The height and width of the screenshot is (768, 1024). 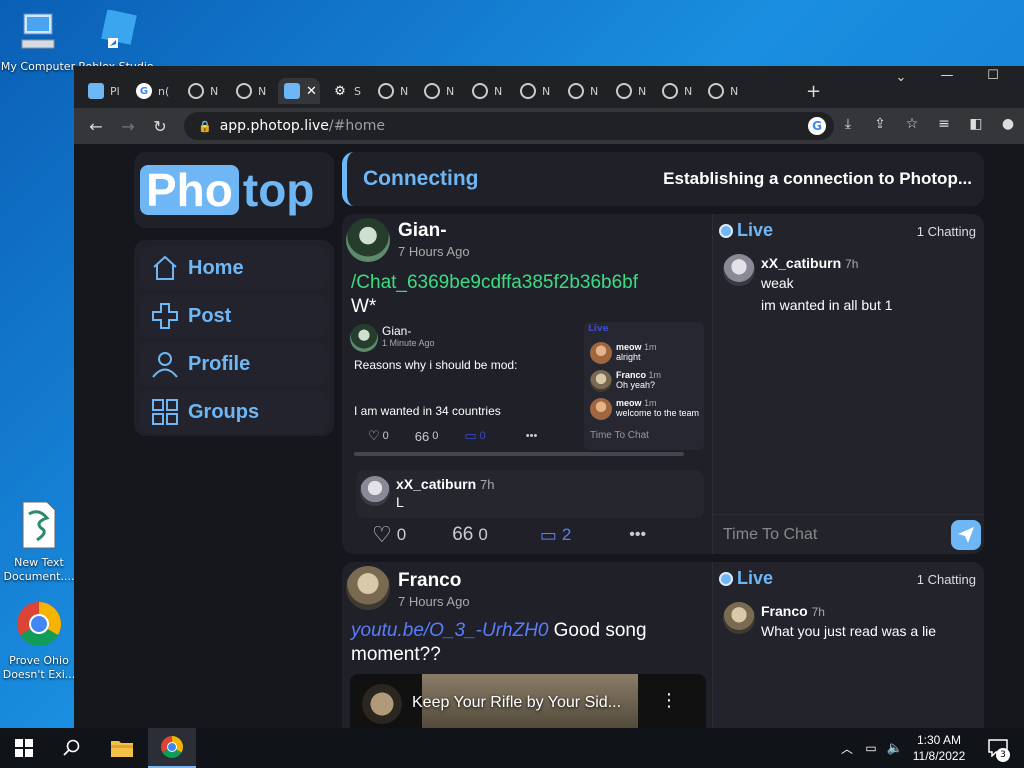 I want to click on quote-icon: 66, so click(x=463, y=534).